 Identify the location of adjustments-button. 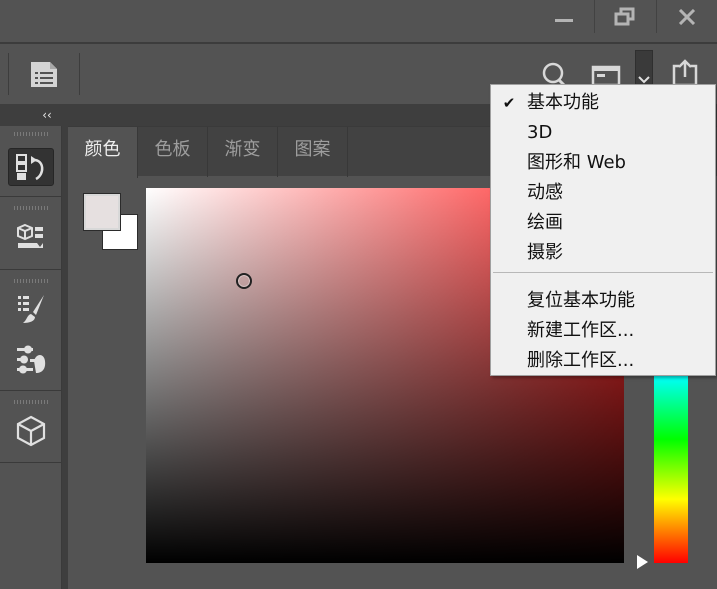
(31, 359).